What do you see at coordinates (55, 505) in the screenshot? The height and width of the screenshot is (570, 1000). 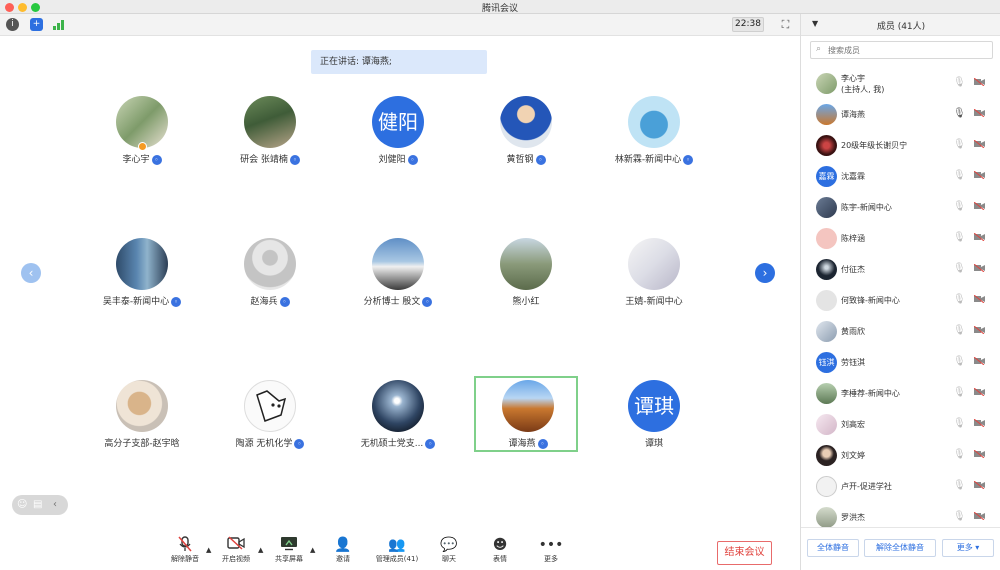 I see `collapse-icon: ‹` at bounding box center [55, 505].